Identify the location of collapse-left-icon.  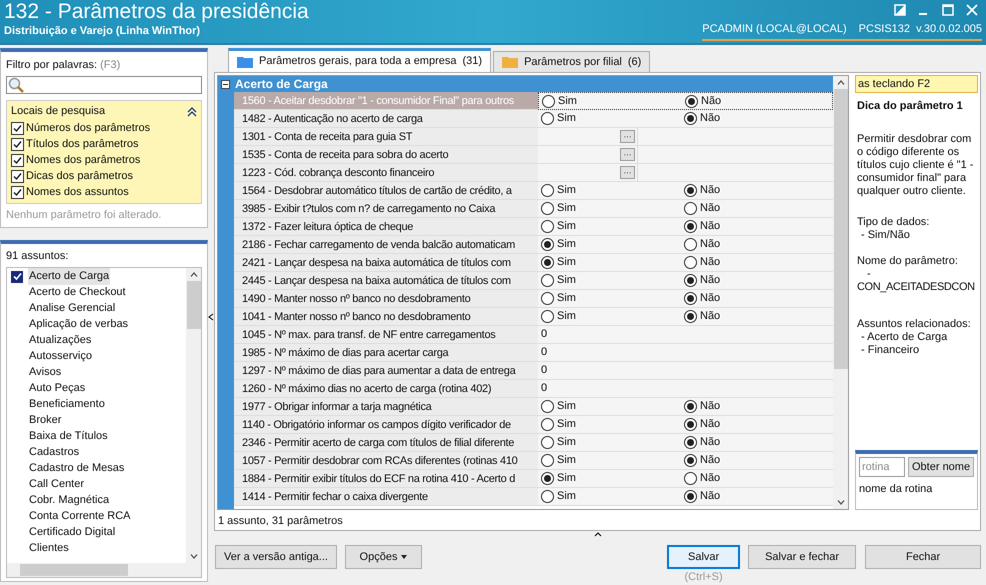
(211, 316).